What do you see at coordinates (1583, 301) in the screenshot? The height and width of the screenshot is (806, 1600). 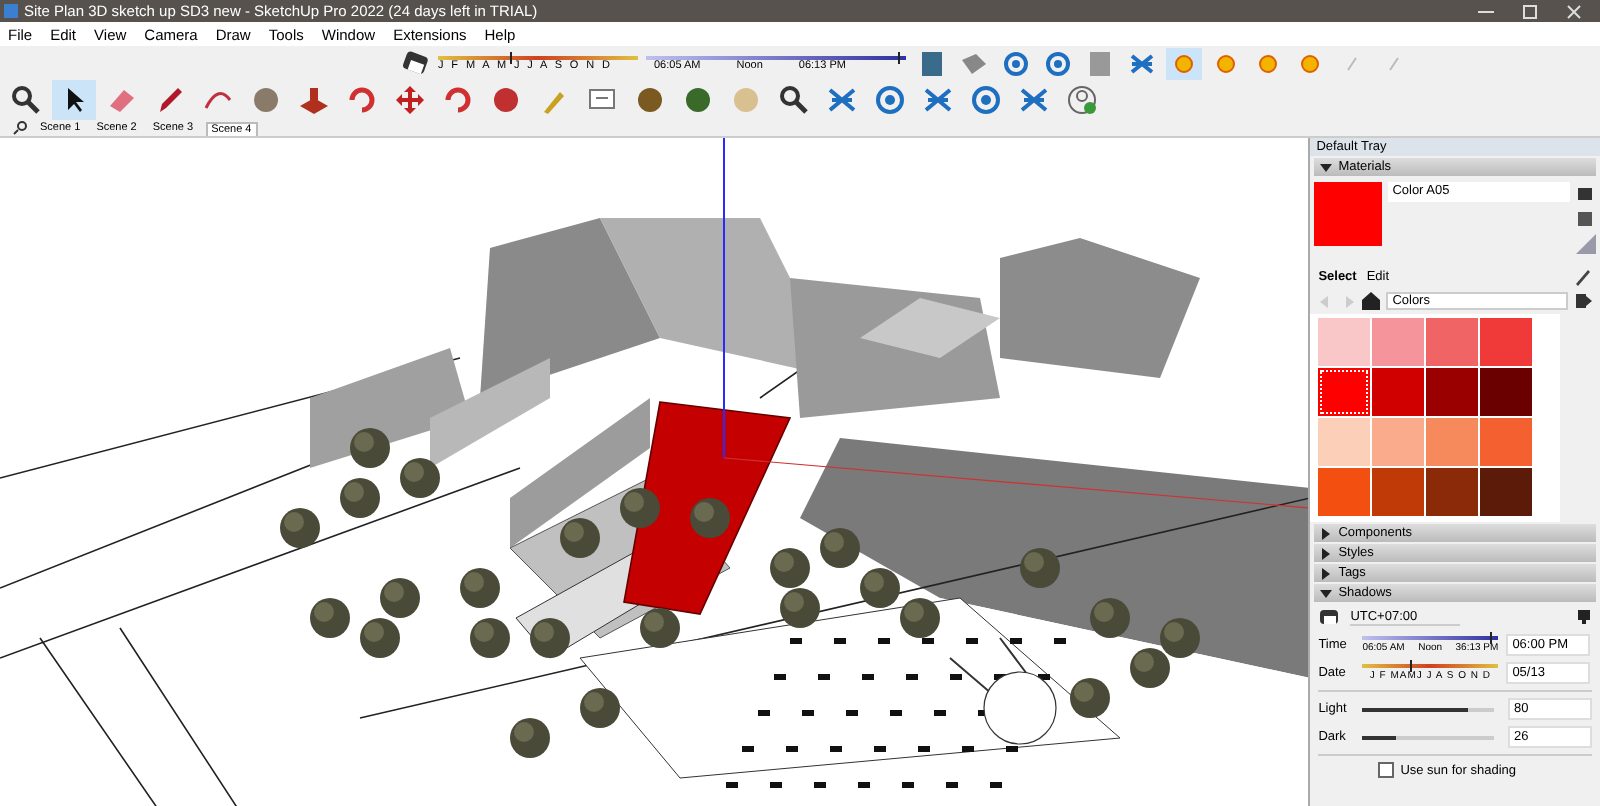 I see `details-icon` at bounding box center [1583, 301].